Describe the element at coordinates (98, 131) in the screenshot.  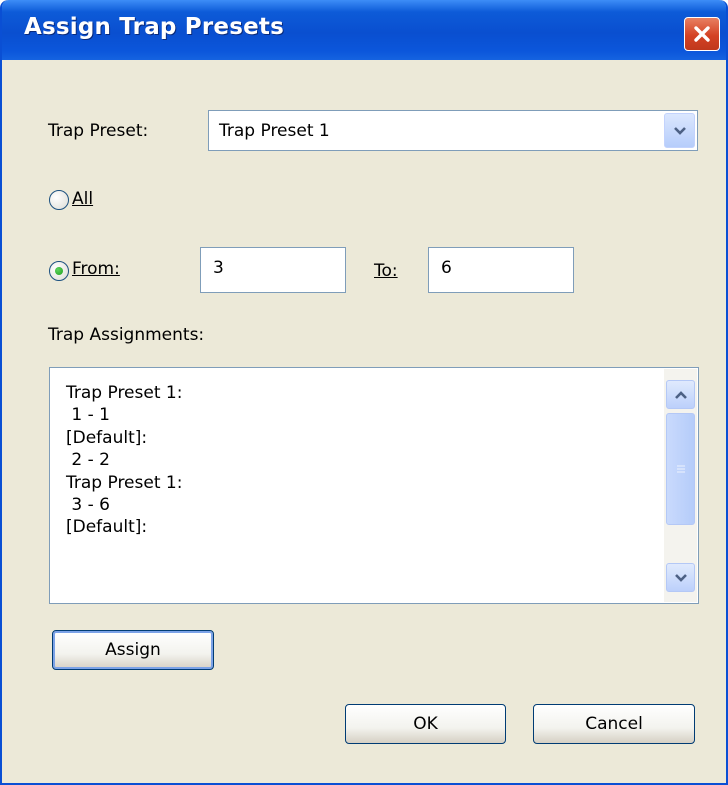
I see `trap-preset-label: Trap Preset:` at that location.